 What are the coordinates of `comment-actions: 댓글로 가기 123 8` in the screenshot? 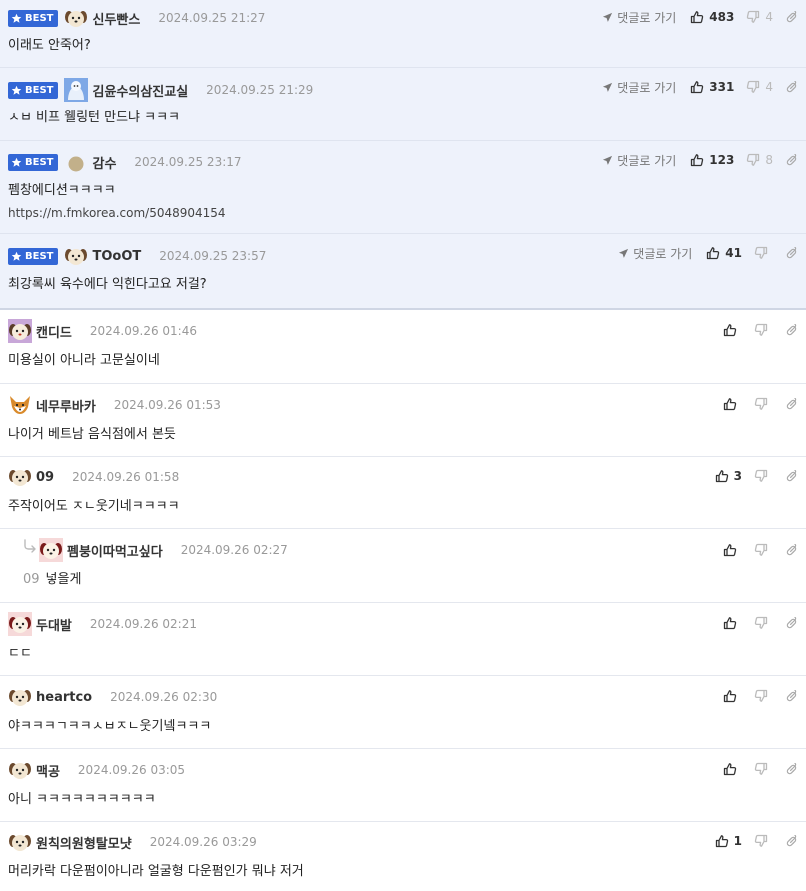 It's located at (700, 160).